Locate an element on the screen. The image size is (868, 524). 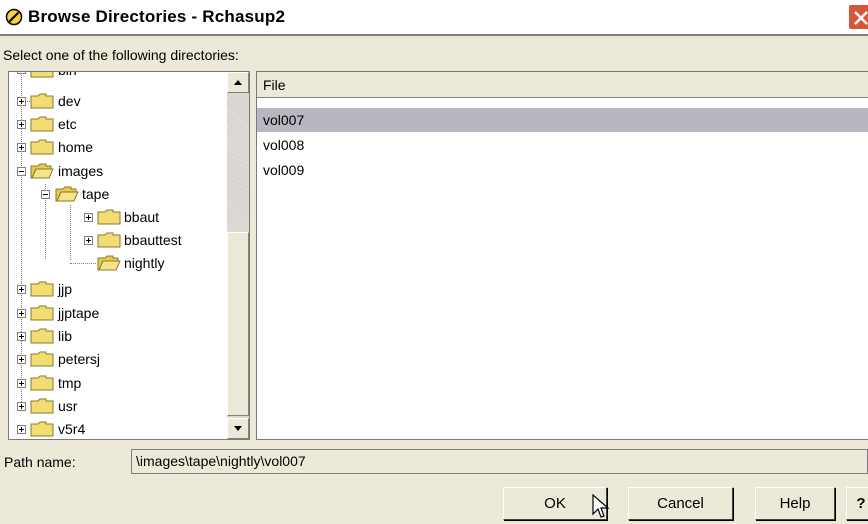
arrow-down-icon is located at coordinates (238, 428).